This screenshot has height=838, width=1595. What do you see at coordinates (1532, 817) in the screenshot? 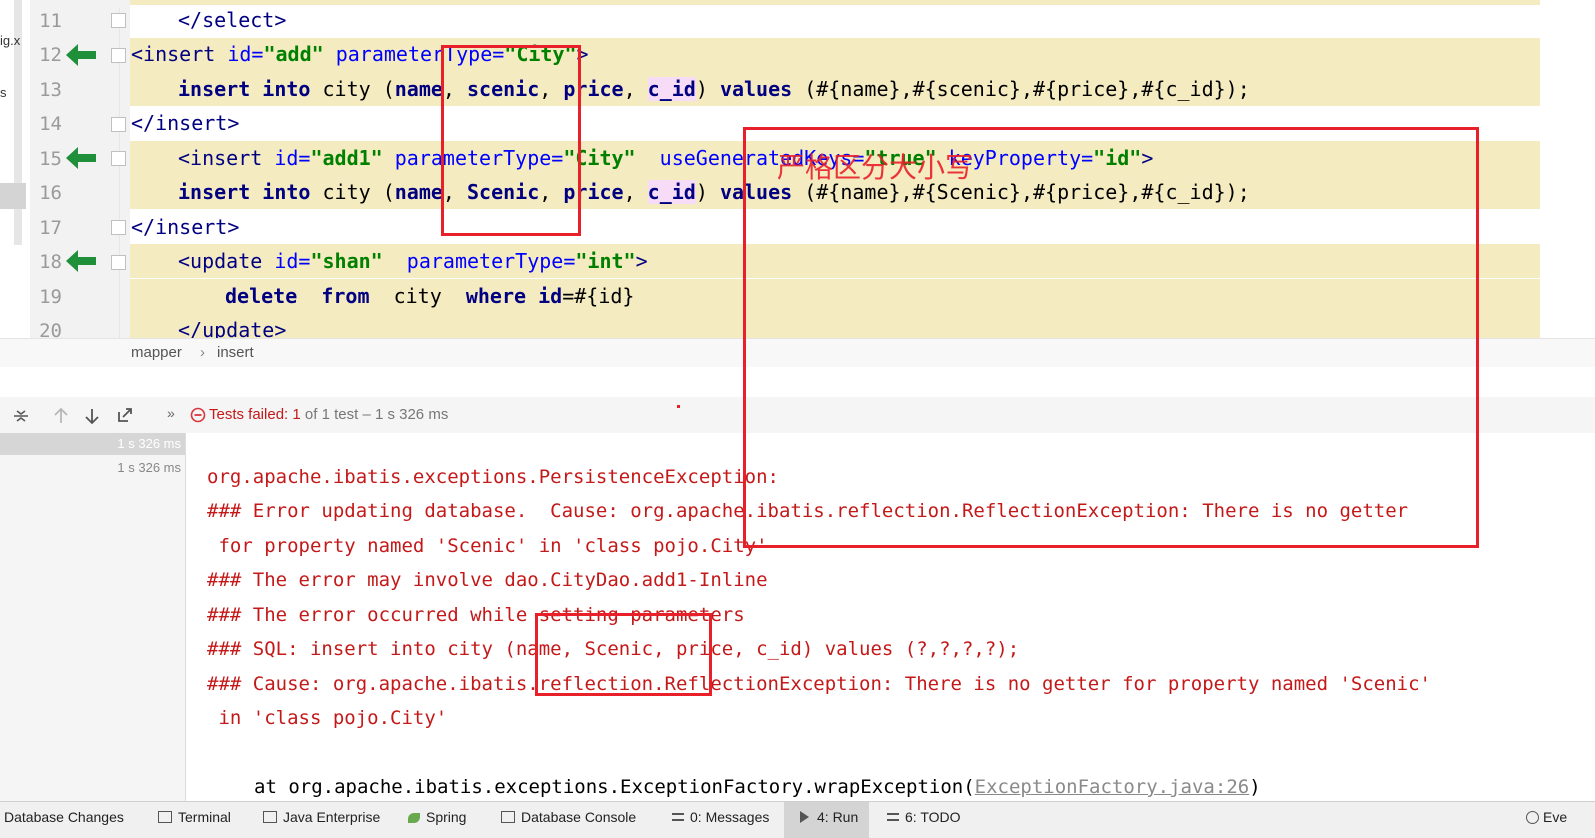
I see `event-log-icon` at bounding box center [1532, 817].